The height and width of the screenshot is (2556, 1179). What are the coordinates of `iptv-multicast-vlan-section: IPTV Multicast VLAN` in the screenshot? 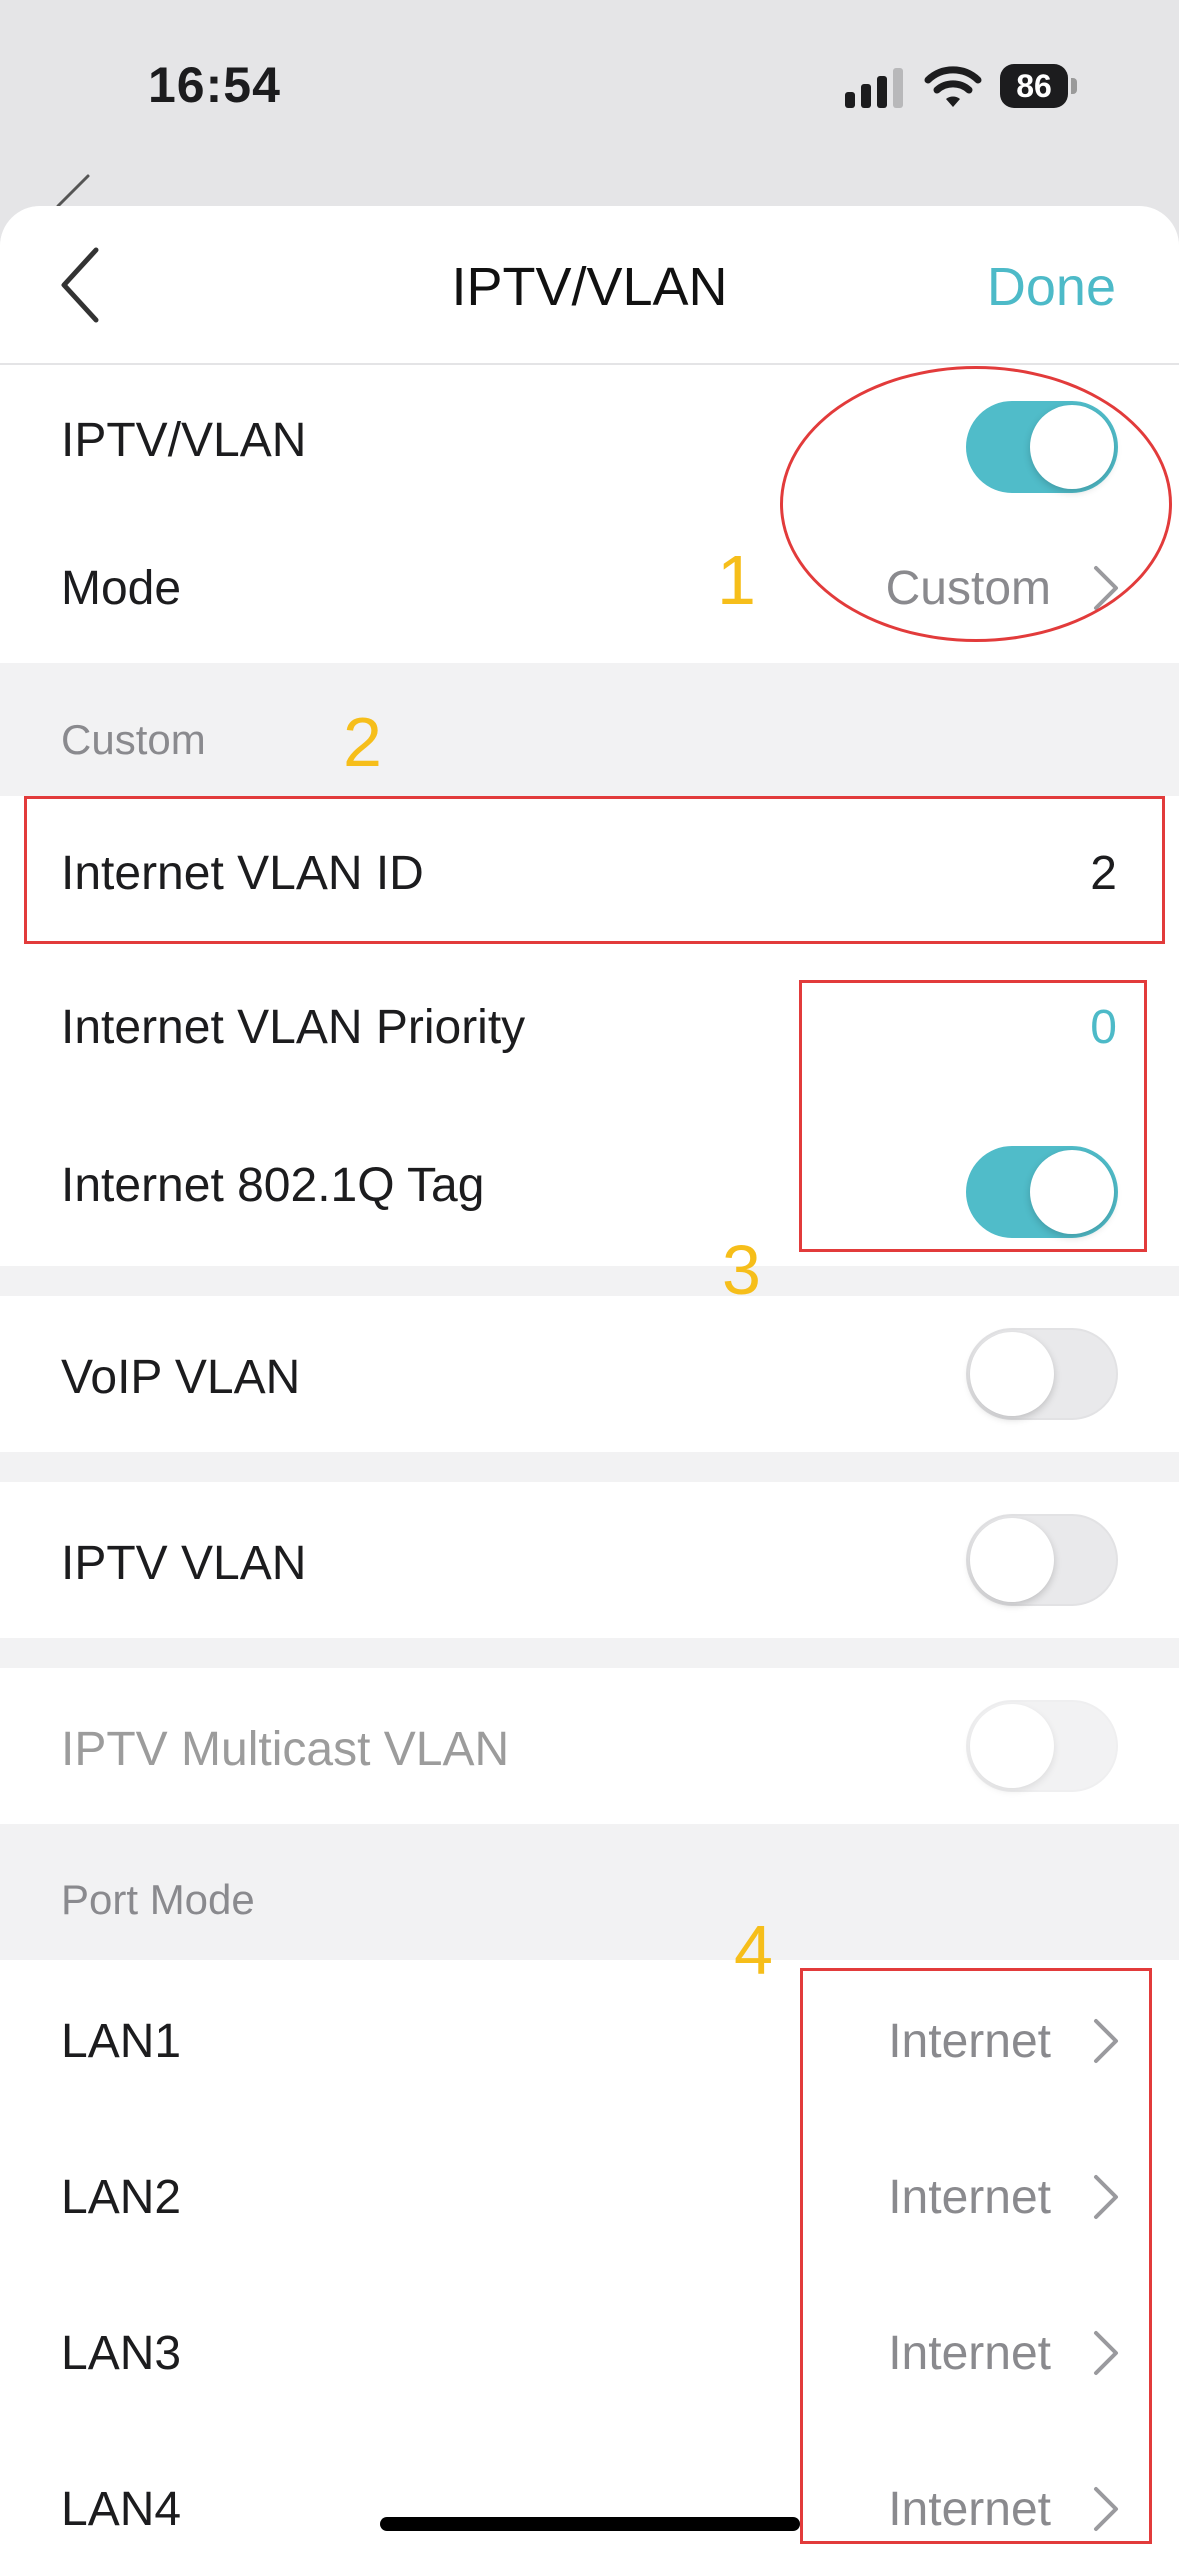 It's located at (589, 1746).